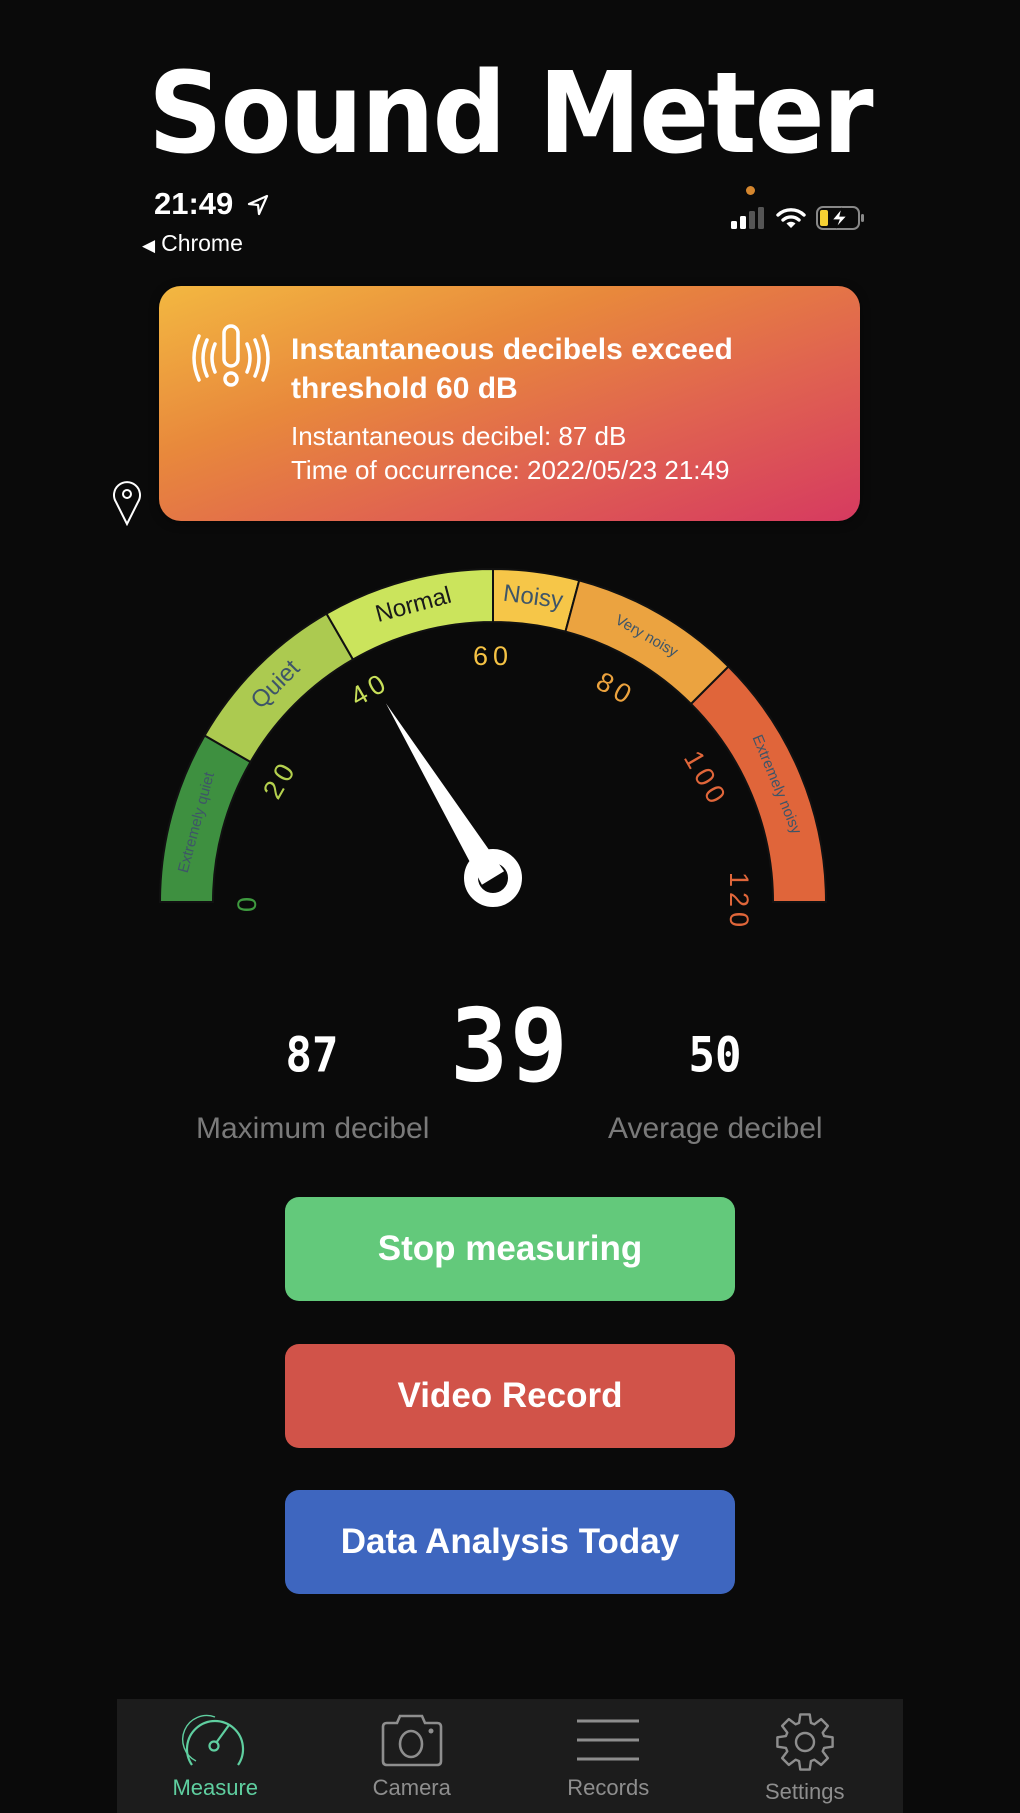 The height and width of the screenshot is (1813, 1020). Describe the element at coordinates (616, 689) in the screenshot. I see `gauge-tick-label: 80` at that location.